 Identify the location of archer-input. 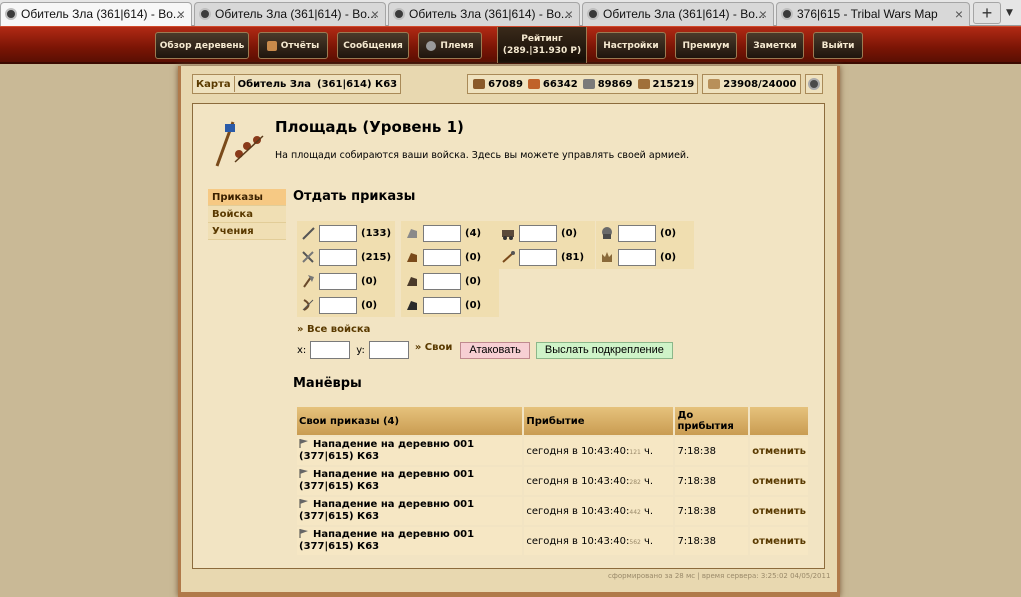
(338, 305).